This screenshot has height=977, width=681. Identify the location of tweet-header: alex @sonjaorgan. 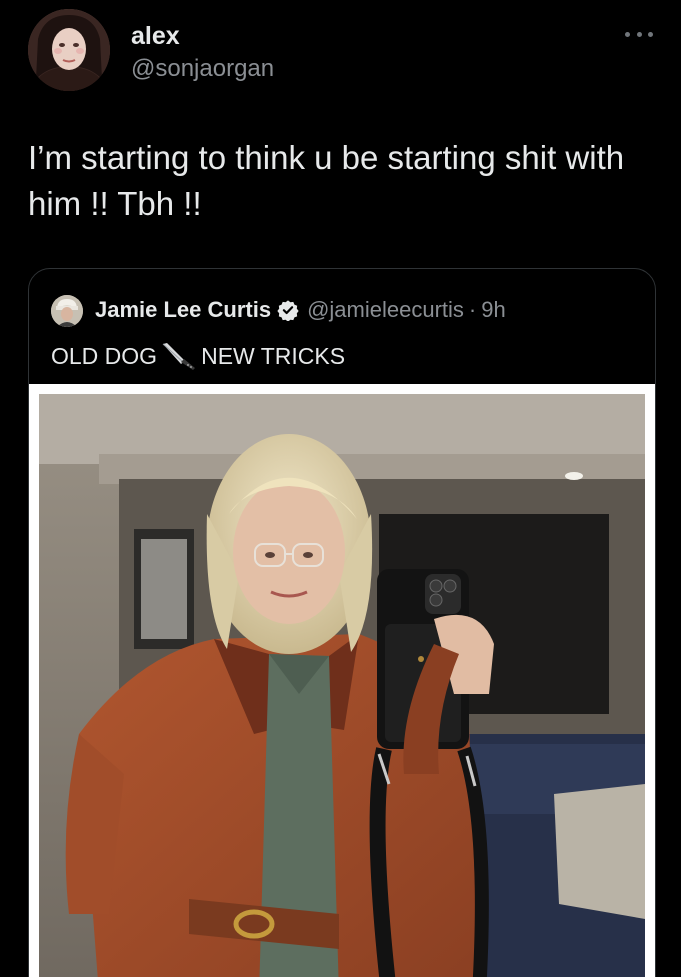
(340, 55).